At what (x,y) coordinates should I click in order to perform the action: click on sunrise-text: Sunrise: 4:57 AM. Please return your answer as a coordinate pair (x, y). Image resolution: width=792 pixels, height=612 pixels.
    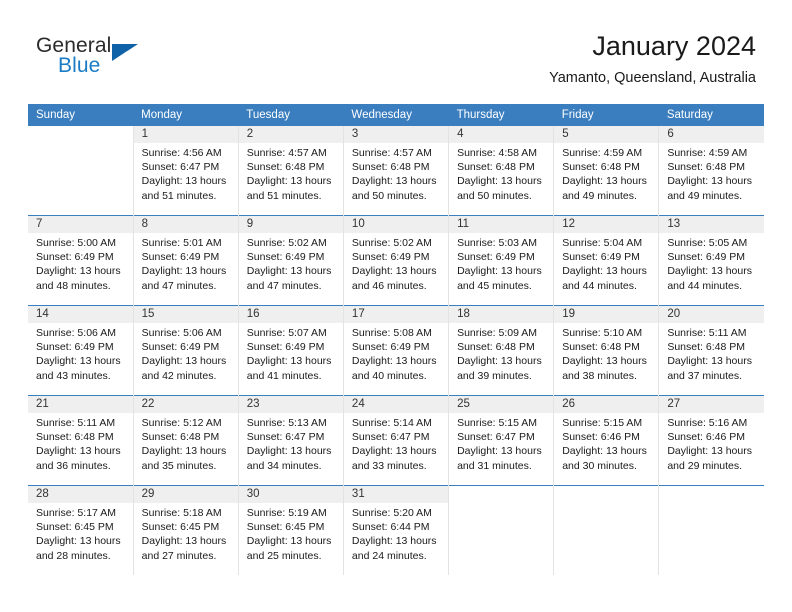
    Looking at the image, I should click on (391, 153).